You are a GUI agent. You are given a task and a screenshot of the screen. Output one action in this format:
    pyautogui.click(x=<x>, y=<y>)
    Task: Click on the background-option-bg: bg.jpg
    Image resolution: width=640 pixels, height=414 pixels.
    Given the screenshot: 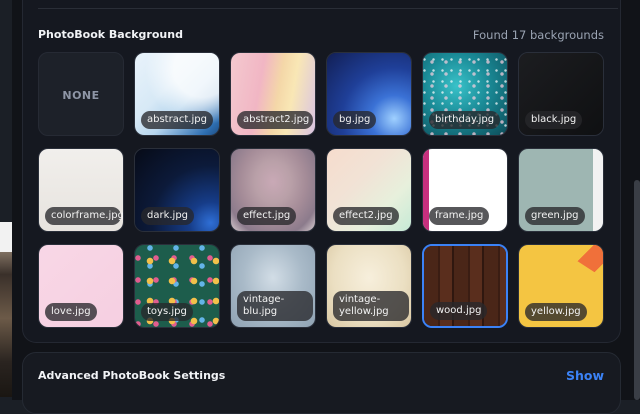 What is the action you would take?
    pyautogui.click(x=369, y=94)
    